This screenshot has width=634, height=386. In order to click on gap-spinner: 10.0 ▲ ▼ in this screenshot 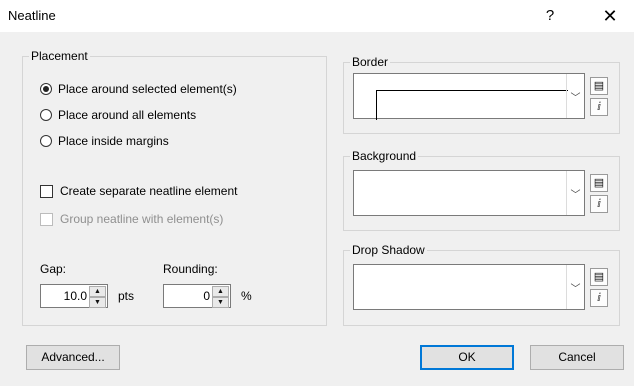, I will do `click(74, 296)`.